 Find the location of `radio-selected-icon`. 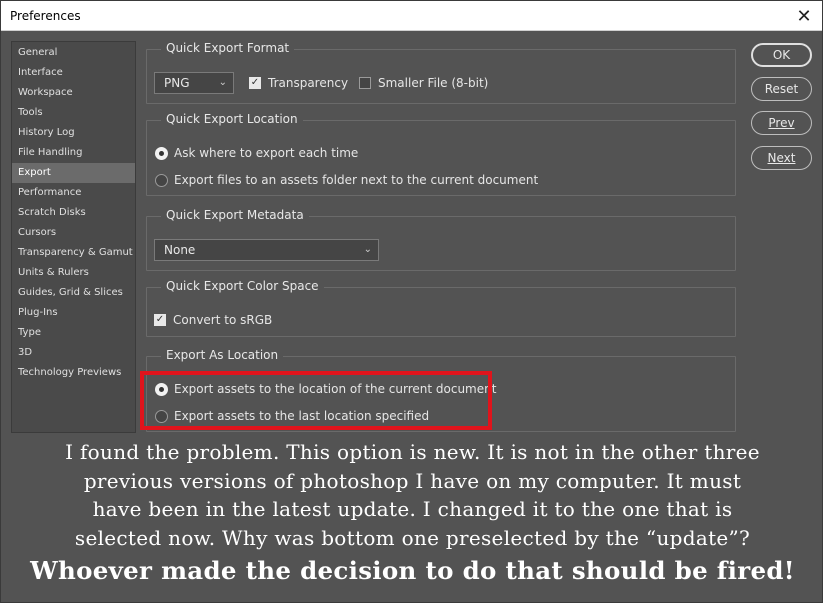

radio-selected-icon is located at coordinates (161, 153).